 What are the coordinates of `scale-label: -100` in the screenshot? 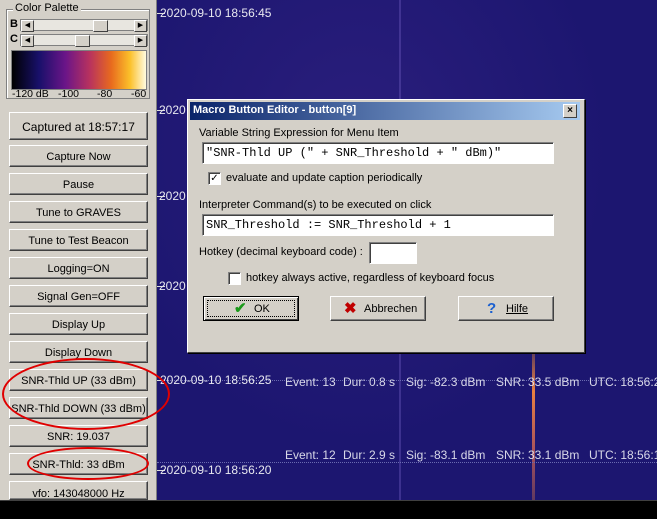 It's located at (69, 94).